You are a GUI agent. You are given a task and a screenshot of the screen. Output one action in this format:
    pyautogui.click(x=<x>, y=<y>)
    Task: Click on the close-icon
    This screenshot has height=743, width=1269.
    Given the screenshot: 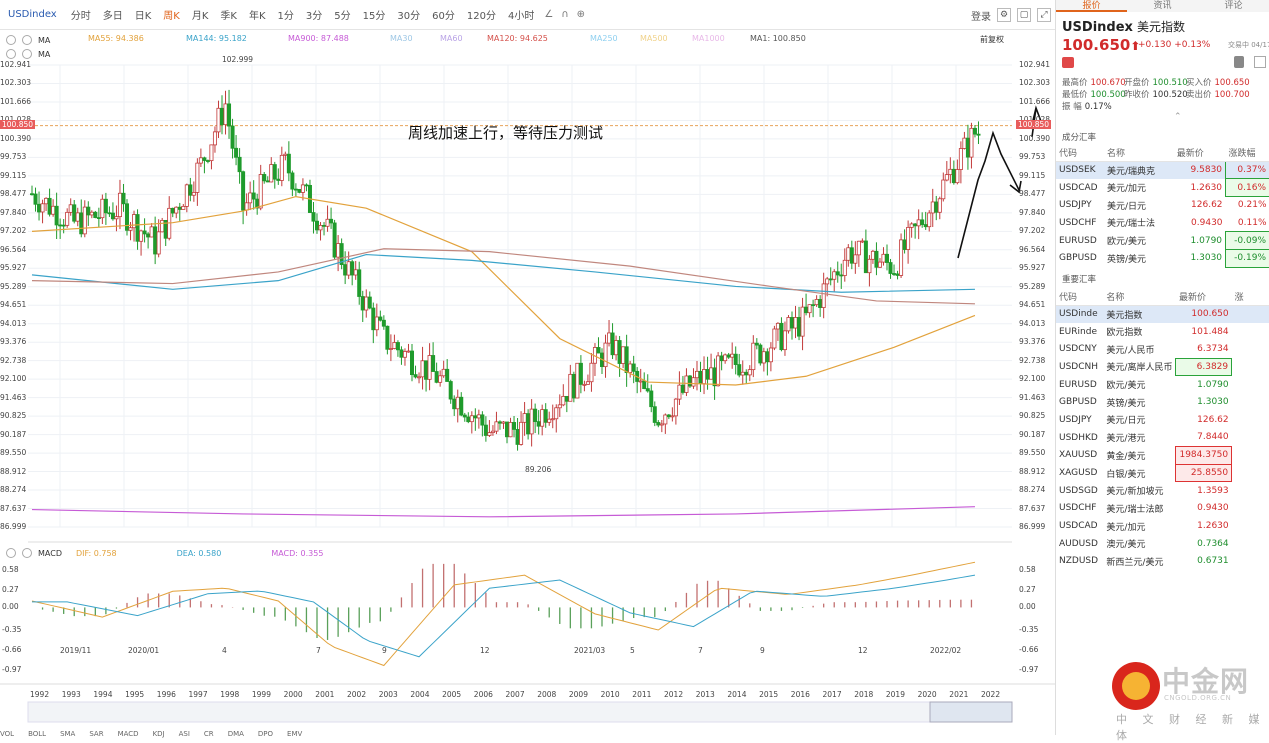 What is the action you would take?
    pyautogui.click(x=27, y=553)
    